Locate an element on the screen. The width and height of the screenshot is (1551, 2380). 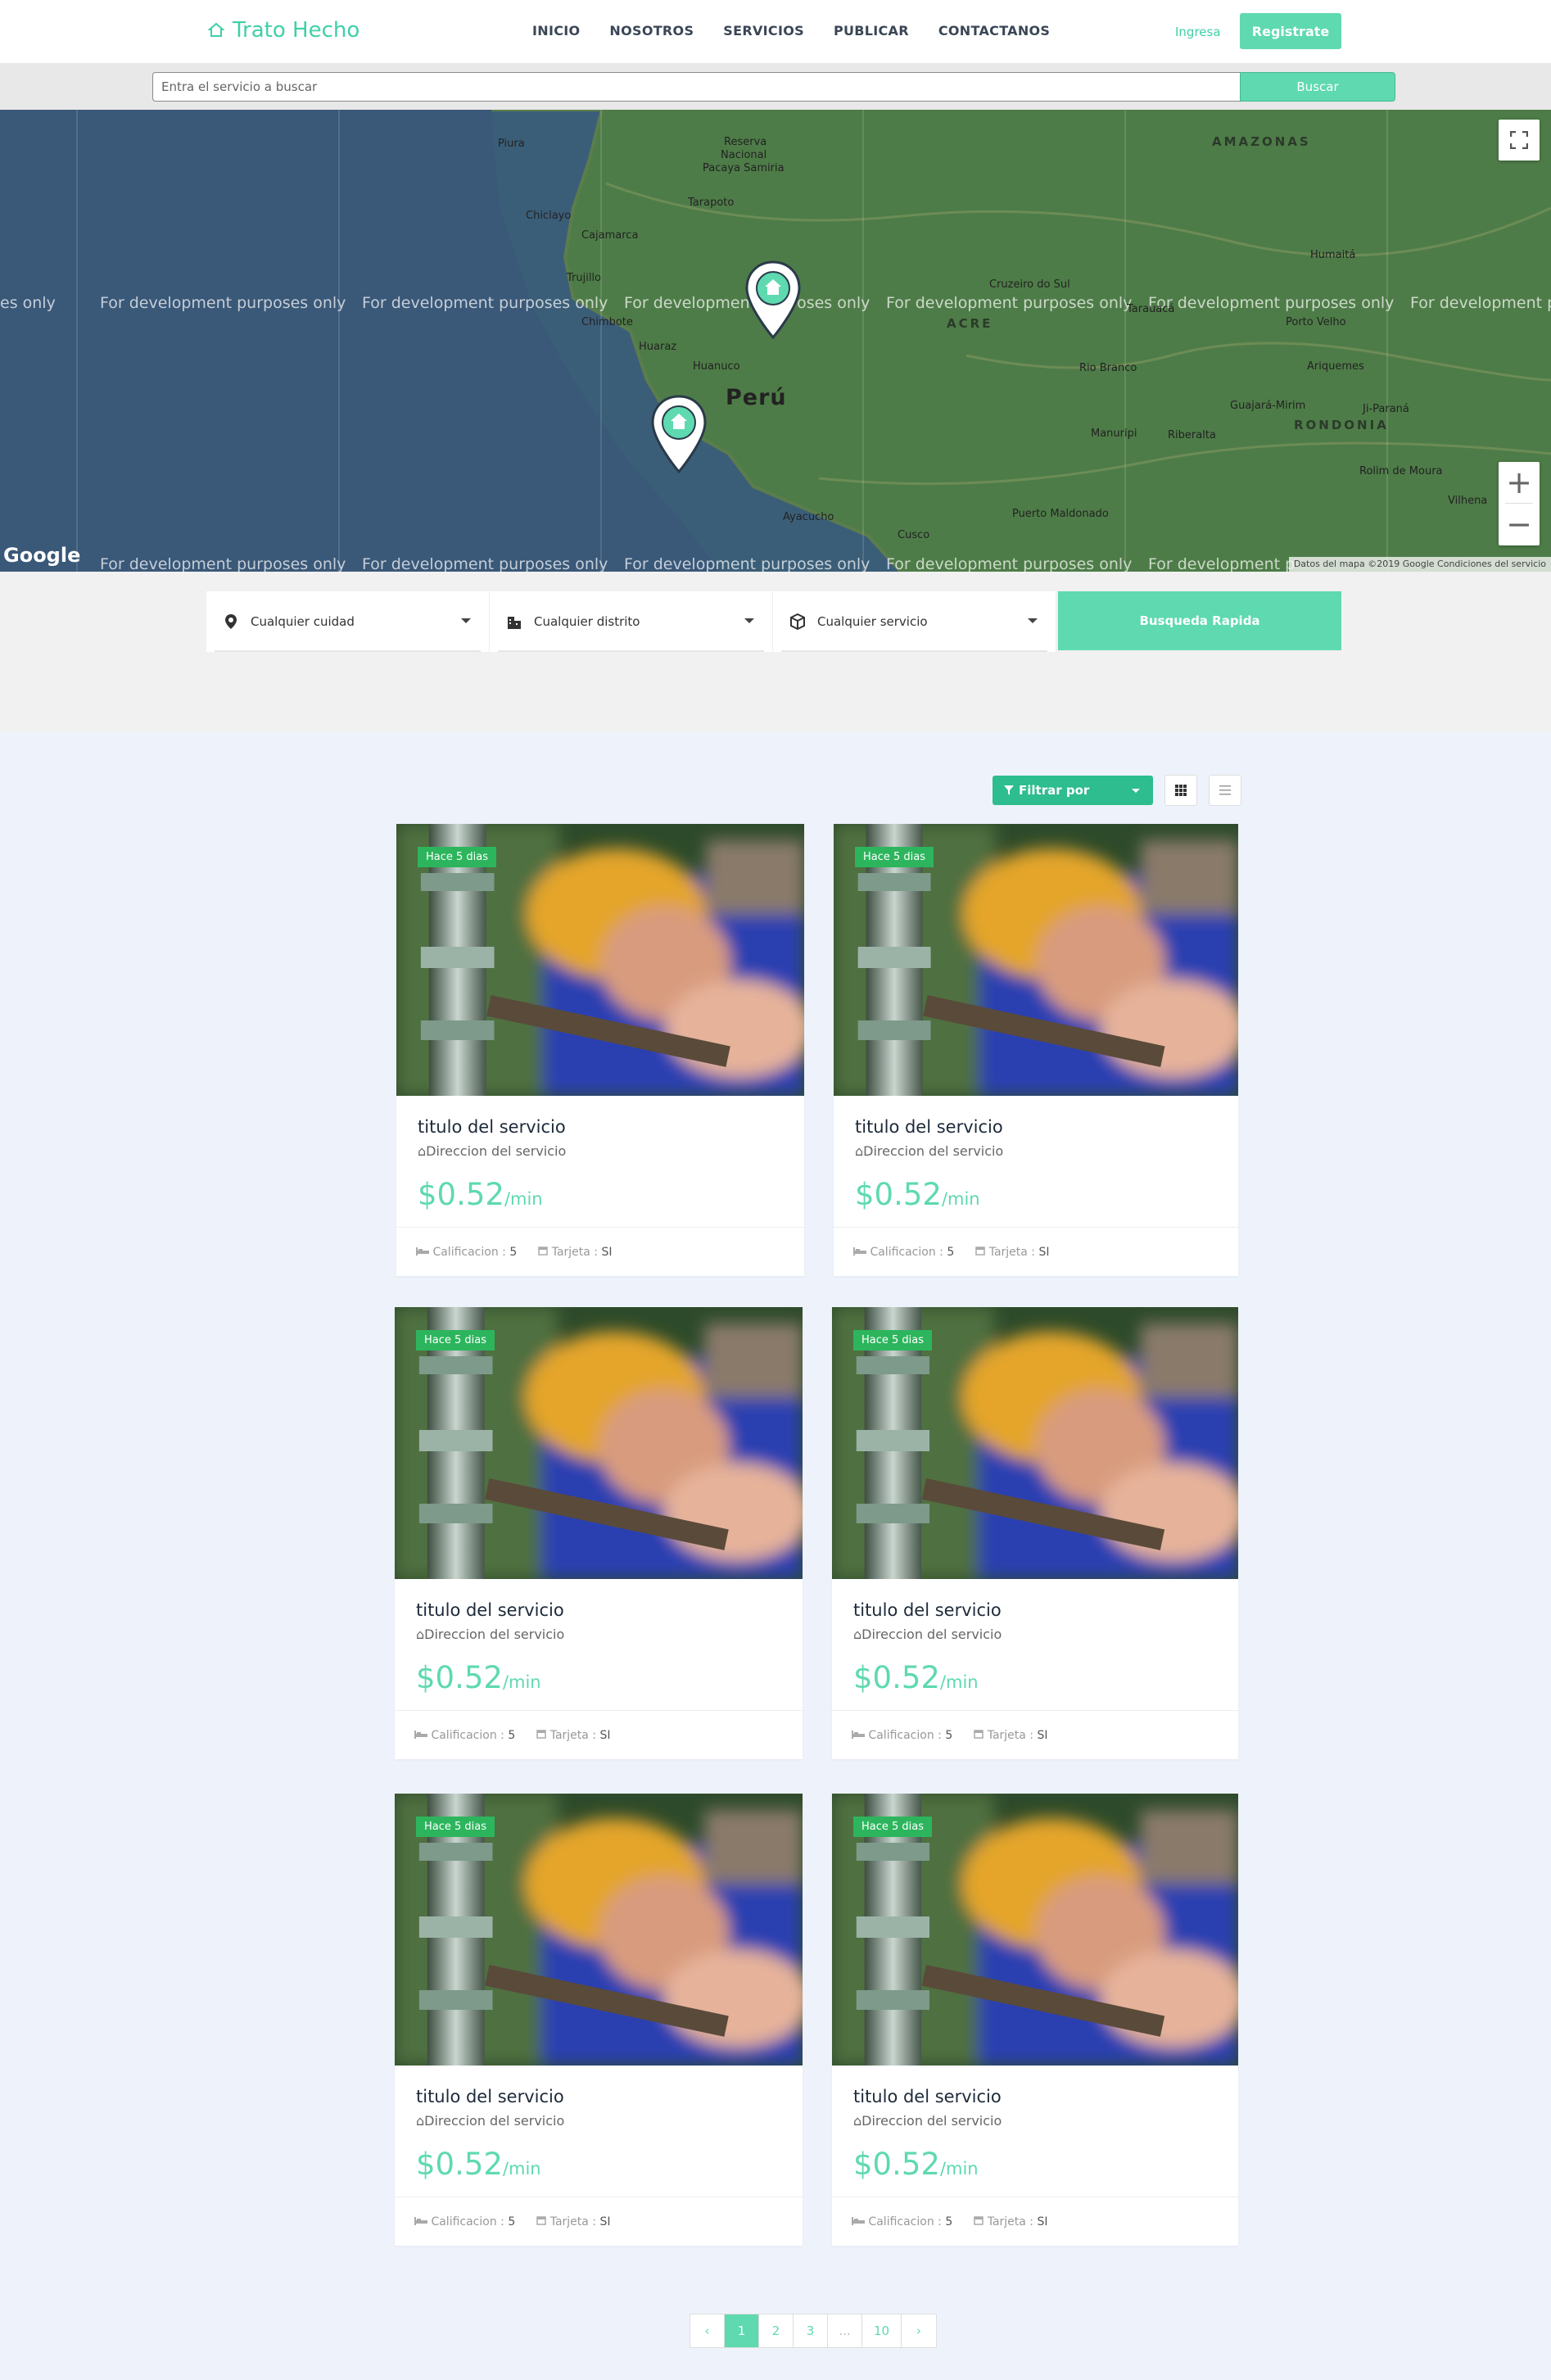
google-logo: Google is located at coordinates (42, 555).